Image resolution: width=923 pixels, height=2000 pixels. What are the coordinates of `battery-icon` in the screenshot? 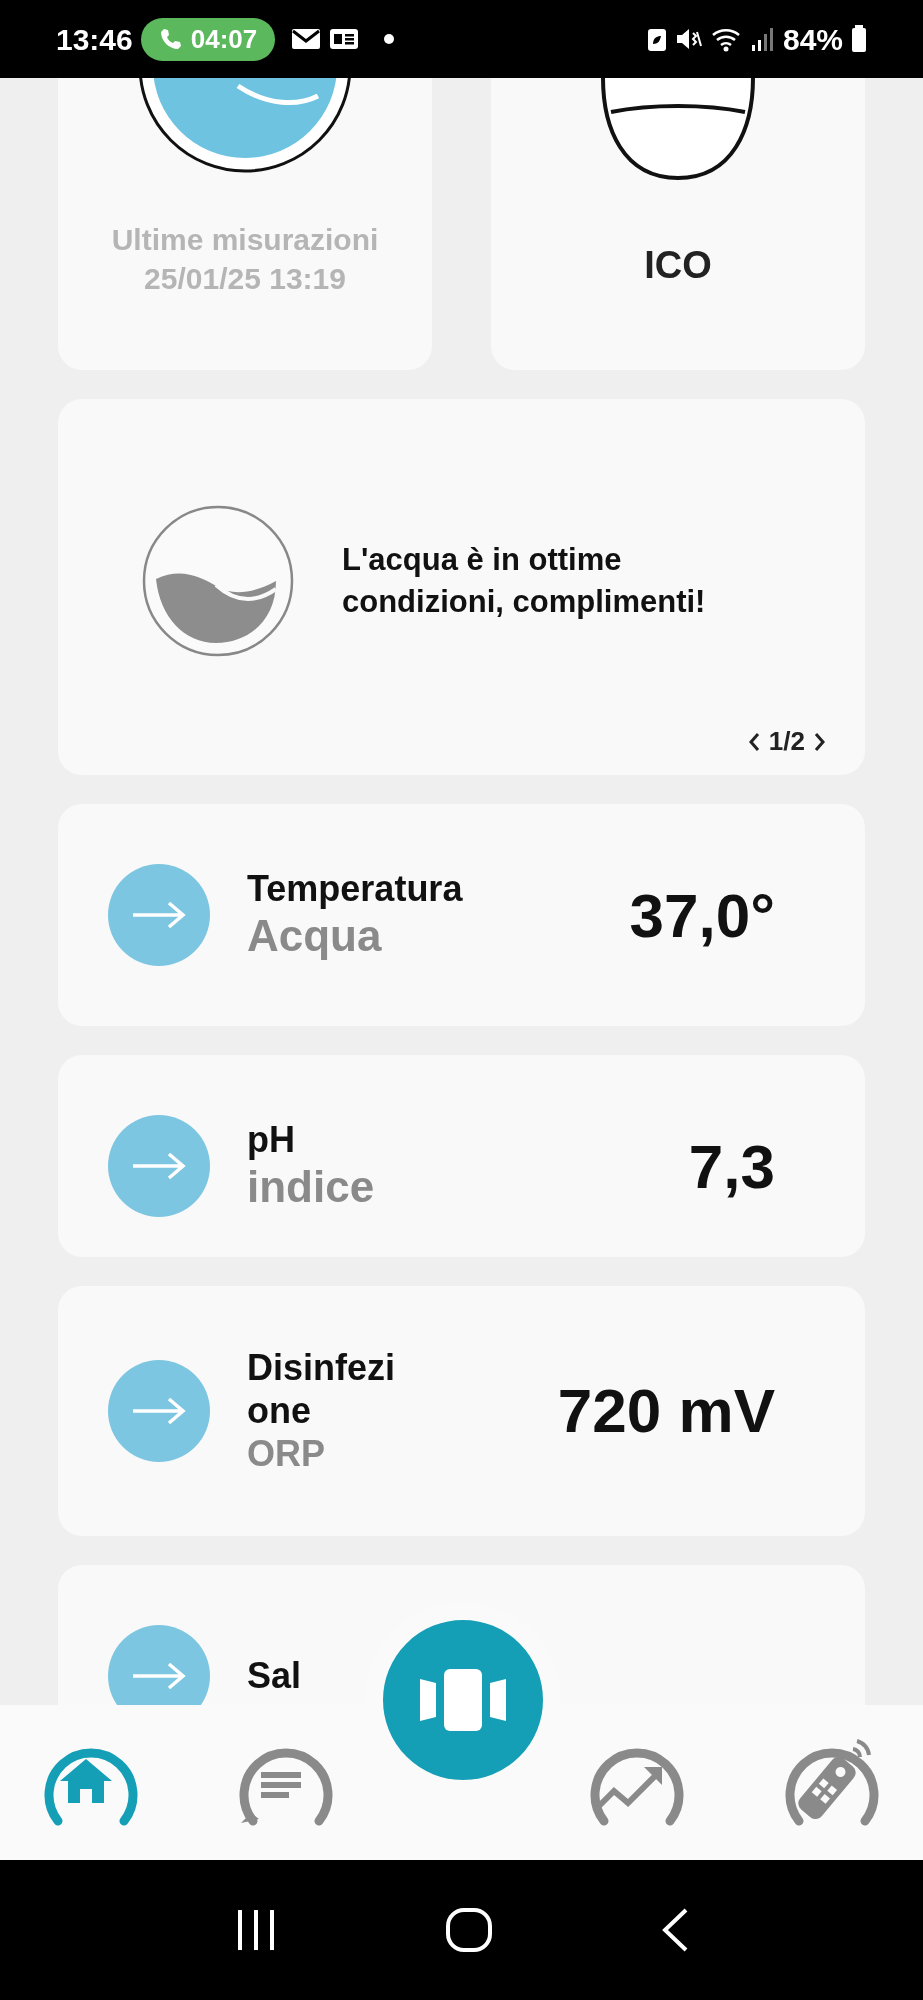 It's located at (859, 39).